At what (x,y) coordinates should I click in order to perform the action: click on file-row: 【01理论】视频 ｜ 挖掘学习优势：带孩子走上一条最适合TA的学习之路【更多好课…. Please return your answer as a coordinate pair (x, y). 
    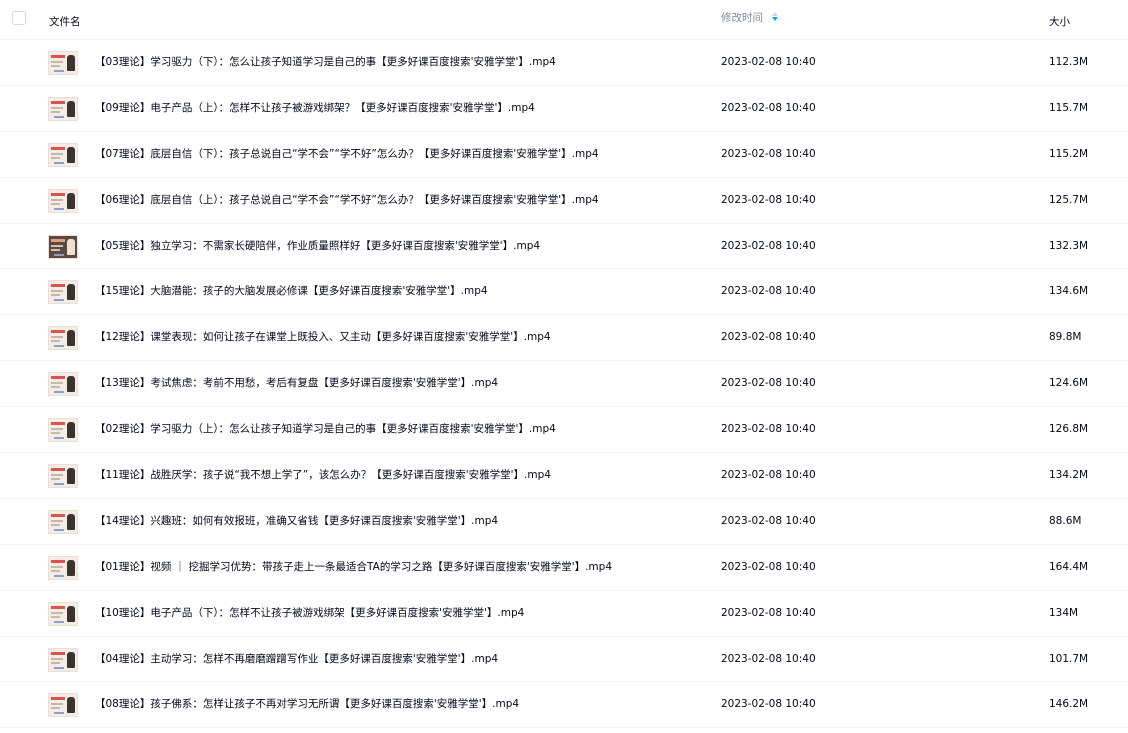
    Looking at the image, I should click on (564, 568).